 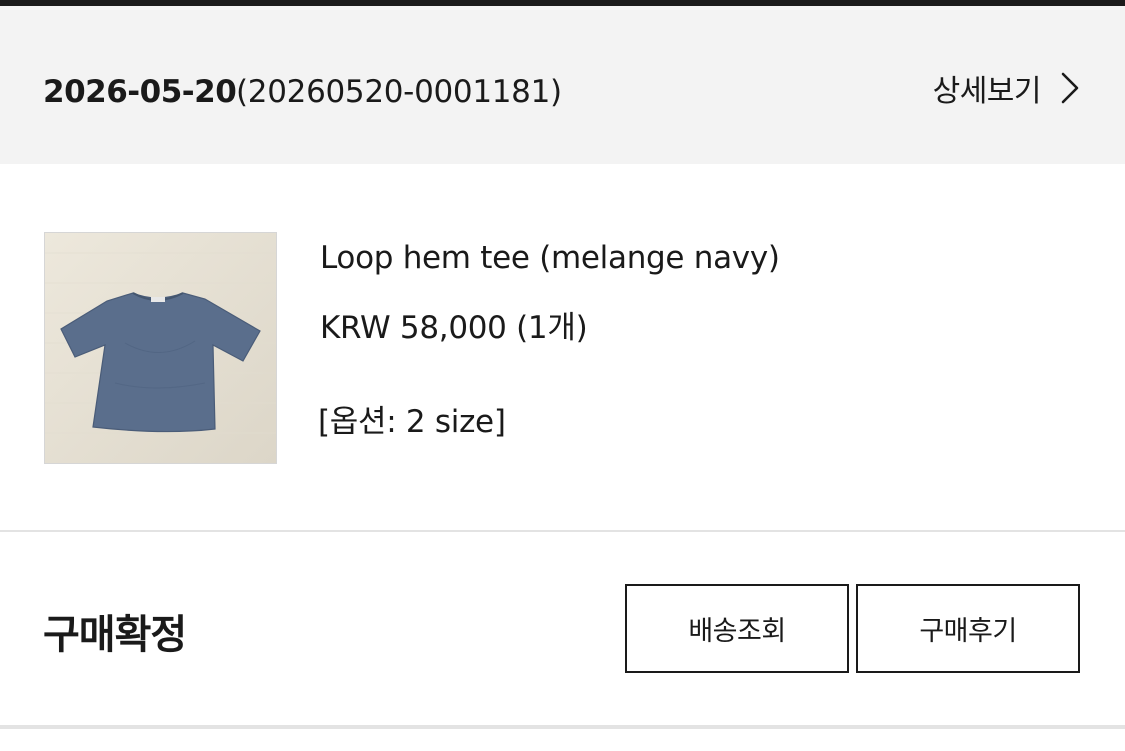 I want to click on section-divider, so click(x=562, y=531).